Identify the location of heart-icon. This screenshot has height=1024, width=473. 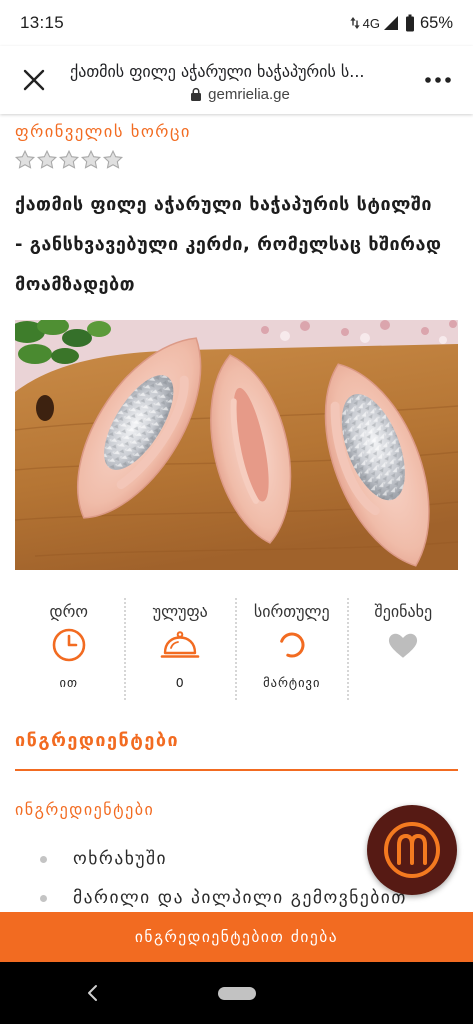
(403, 645).